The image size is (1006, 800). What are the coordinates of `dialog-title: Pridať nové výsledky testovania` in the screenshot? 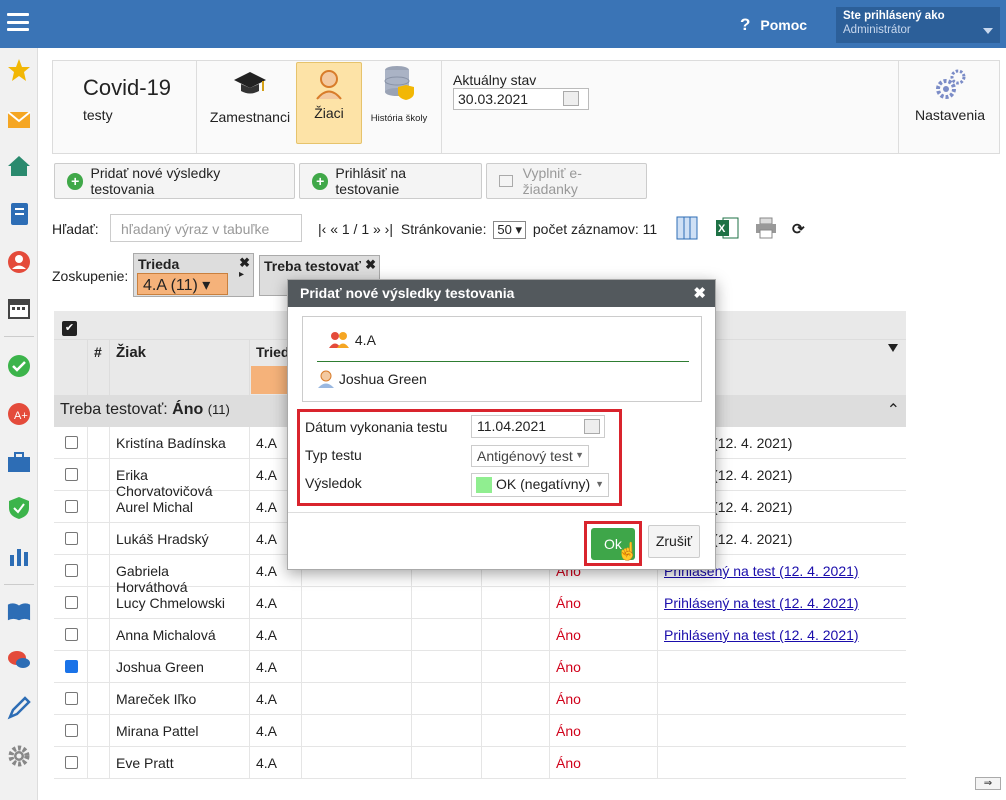 It's located at (407, 293).